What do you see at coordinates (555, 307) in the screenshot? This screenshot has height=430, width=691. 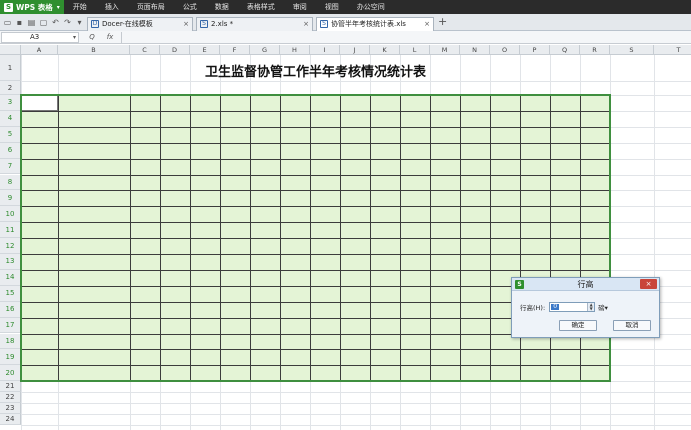 I see `row-height-input: 0` at bounding box center [555, 307].